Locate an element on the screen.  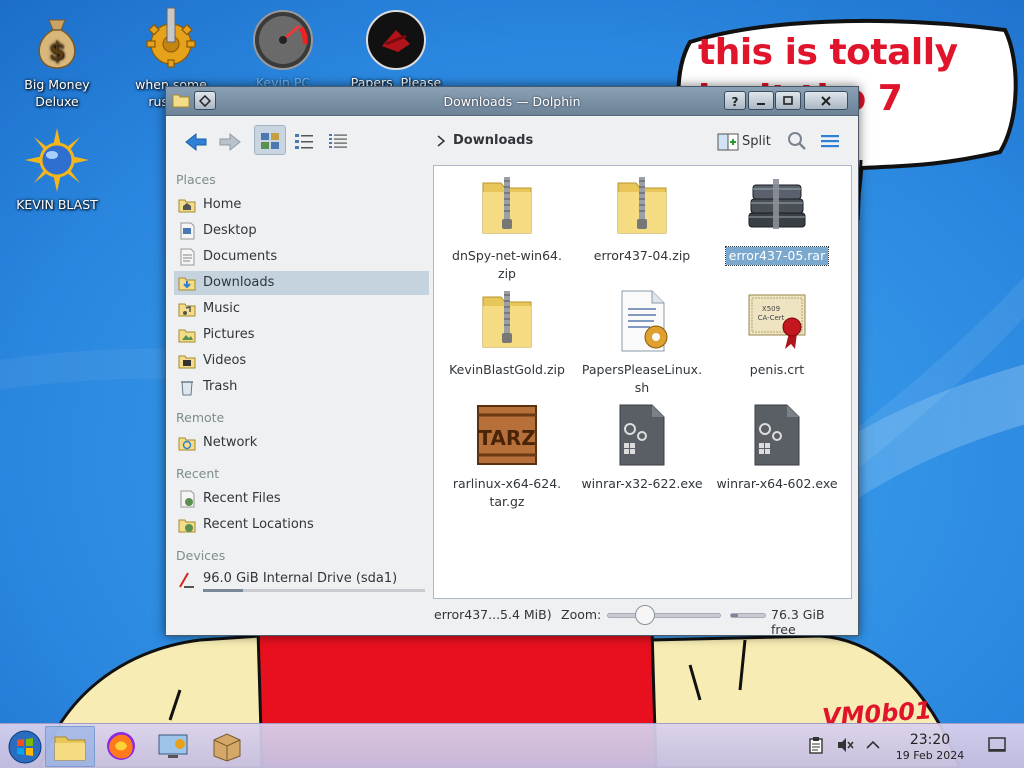
help-button: ? is located at coordinates (735, 100).